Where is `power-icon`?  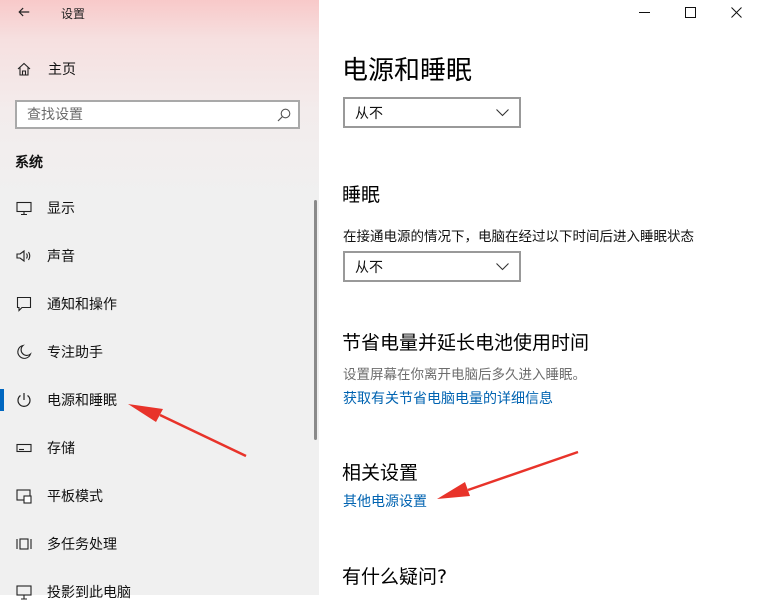
power-icon is located at coordinates (24, 400).